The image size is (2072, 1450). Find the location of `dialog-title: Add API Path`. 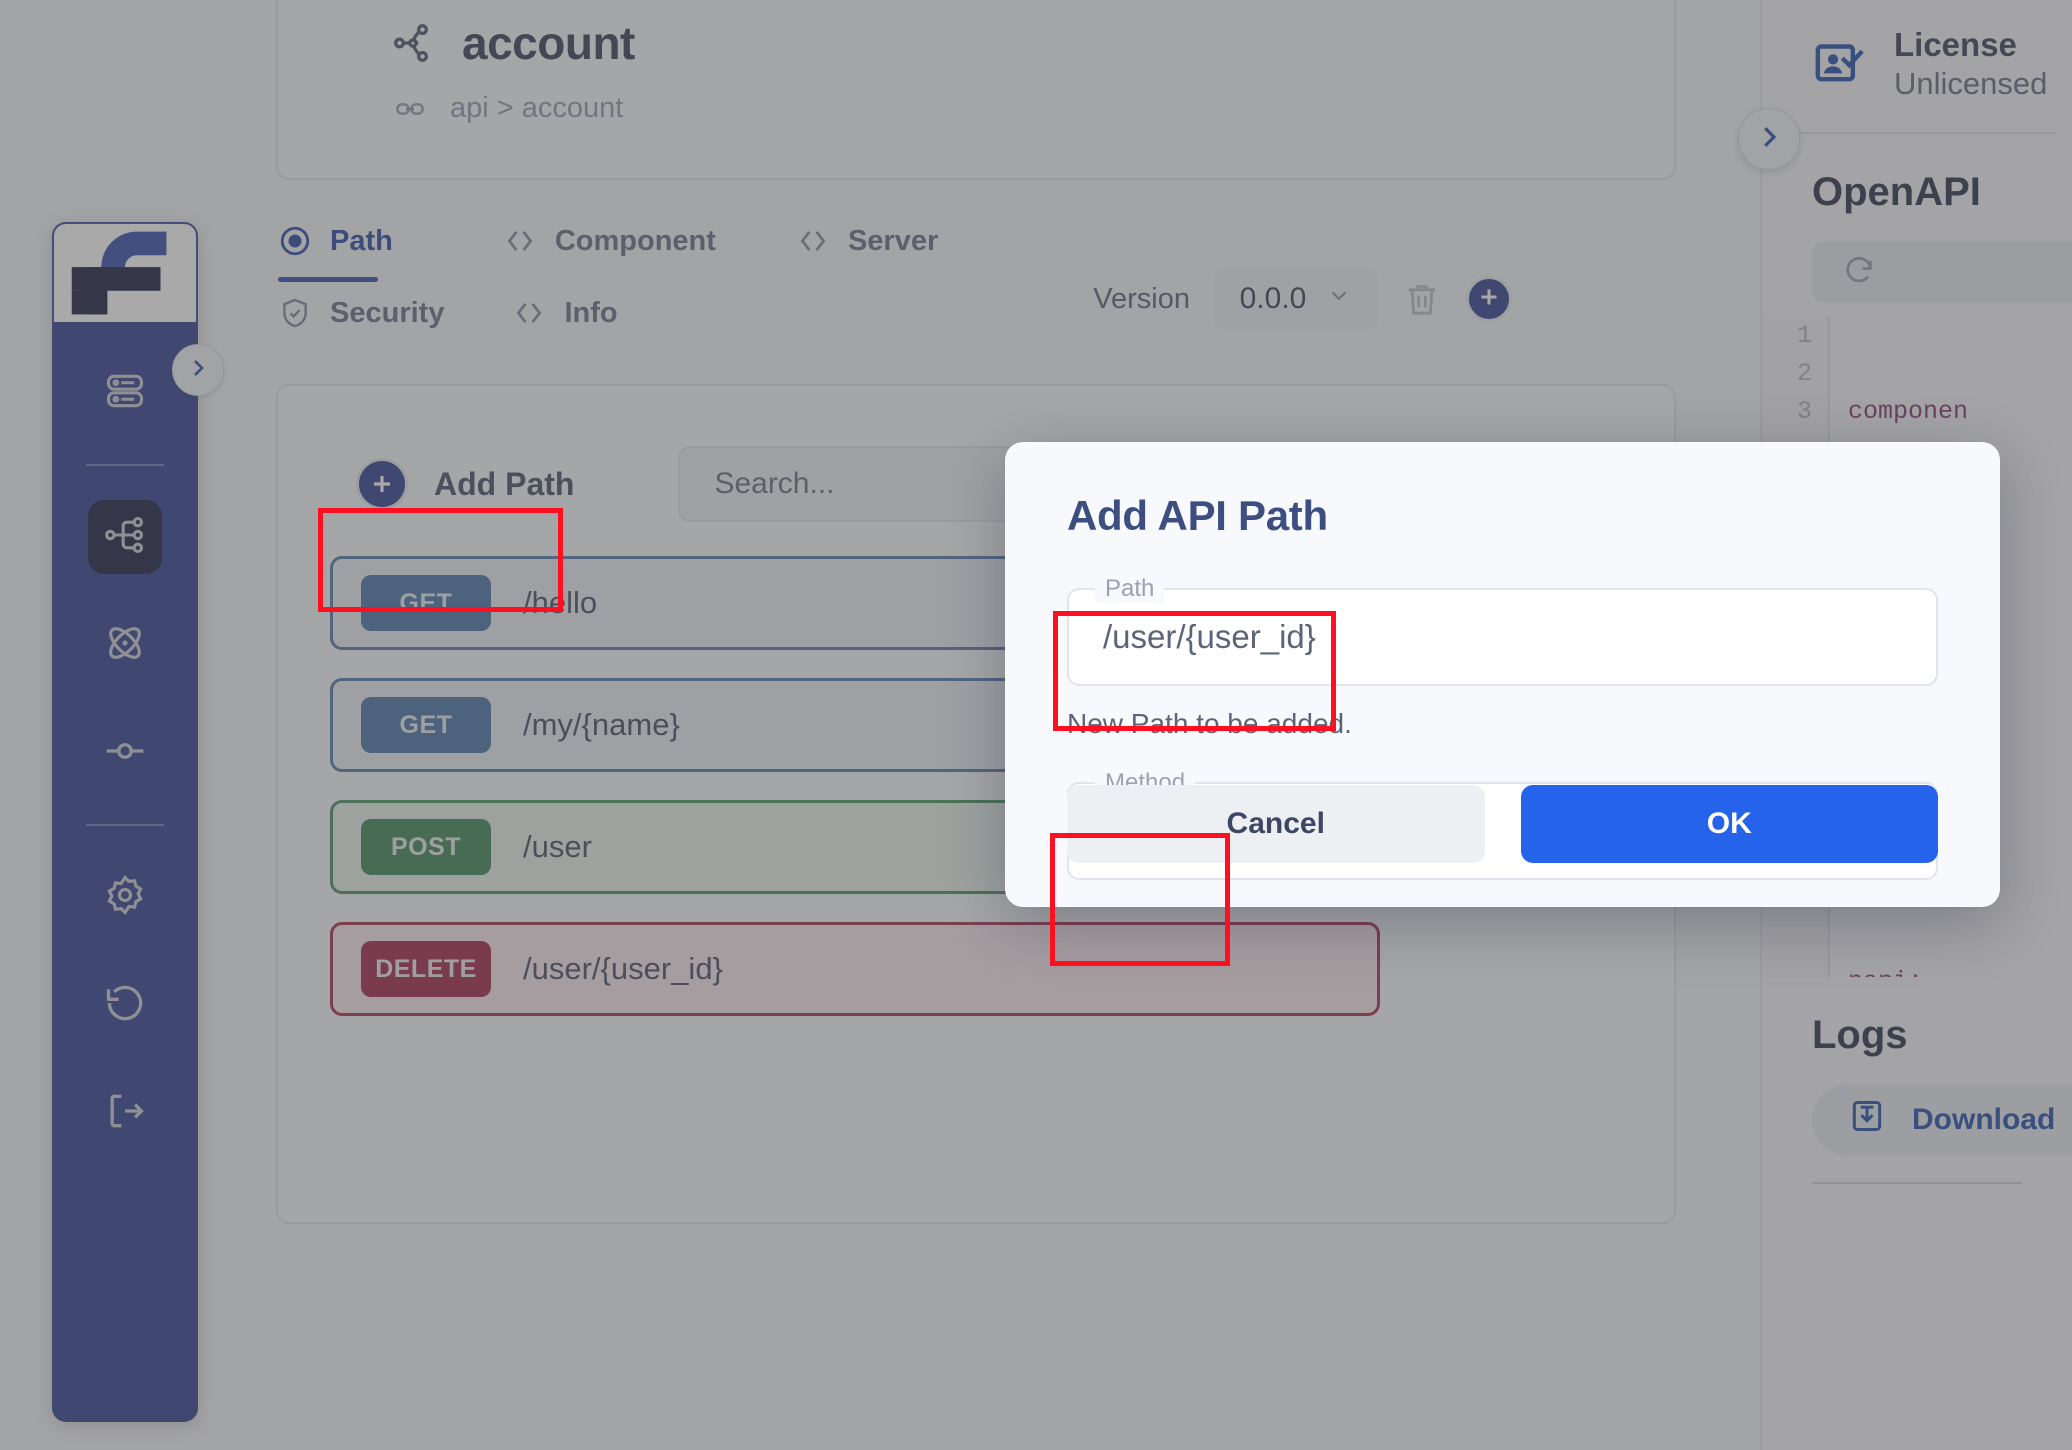

dialog-title: Add API Path is located at coordinates (1197, 515).